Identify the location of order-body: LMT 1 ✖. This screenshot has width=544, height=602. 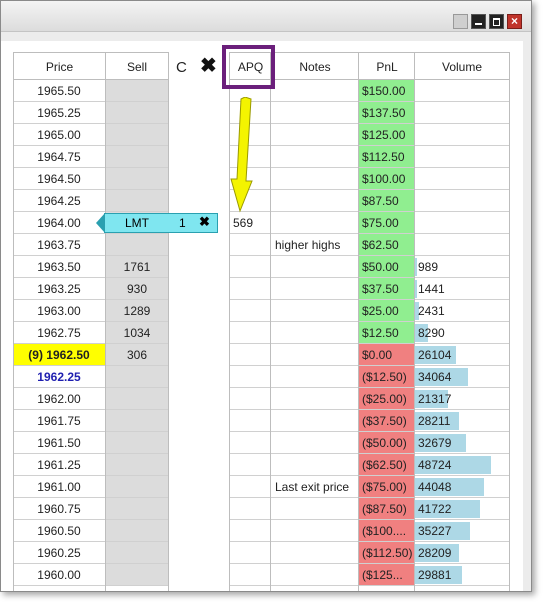
(161, 223).